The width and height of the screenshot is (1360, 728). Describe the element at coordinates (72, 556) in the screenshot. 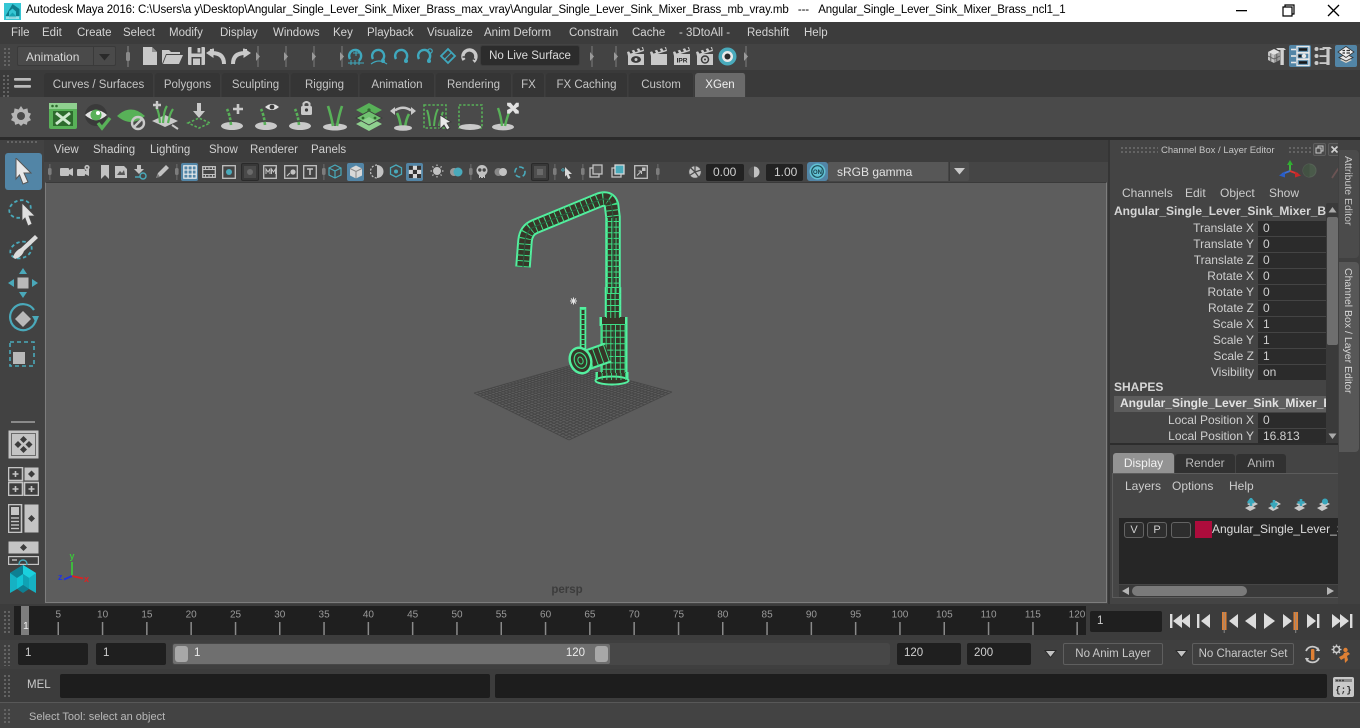

I see `svg-text: y` at that location.